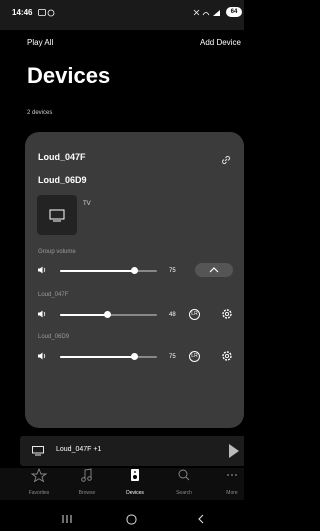 The height and width of the screenshot is (531, 320). I want to click on speaker-volume-value: 75, so click(172, 357).